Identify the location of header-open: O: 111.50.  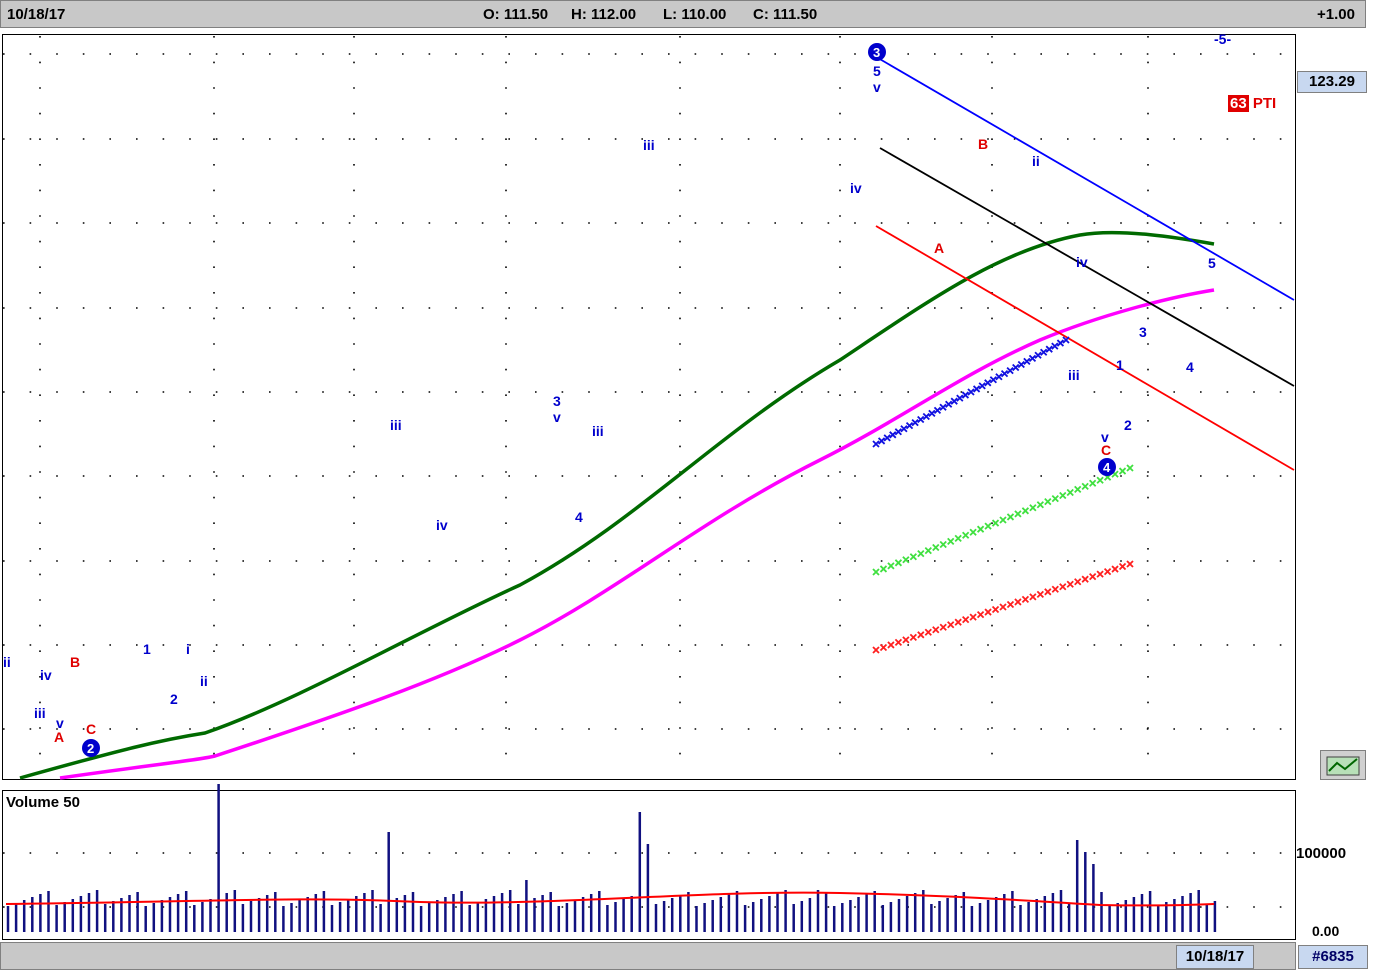
(516, 14).